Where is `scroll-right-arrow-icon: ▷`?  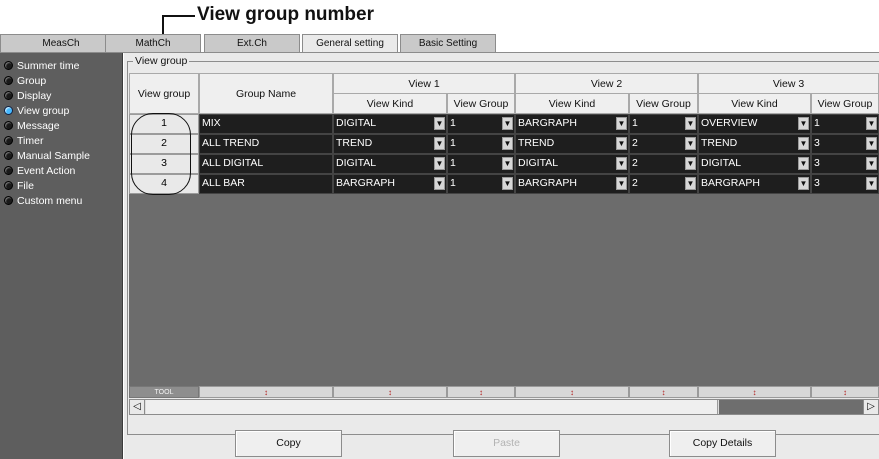 scroll-right-arrow-icon: ▷ is located at coordinates (870, 407).